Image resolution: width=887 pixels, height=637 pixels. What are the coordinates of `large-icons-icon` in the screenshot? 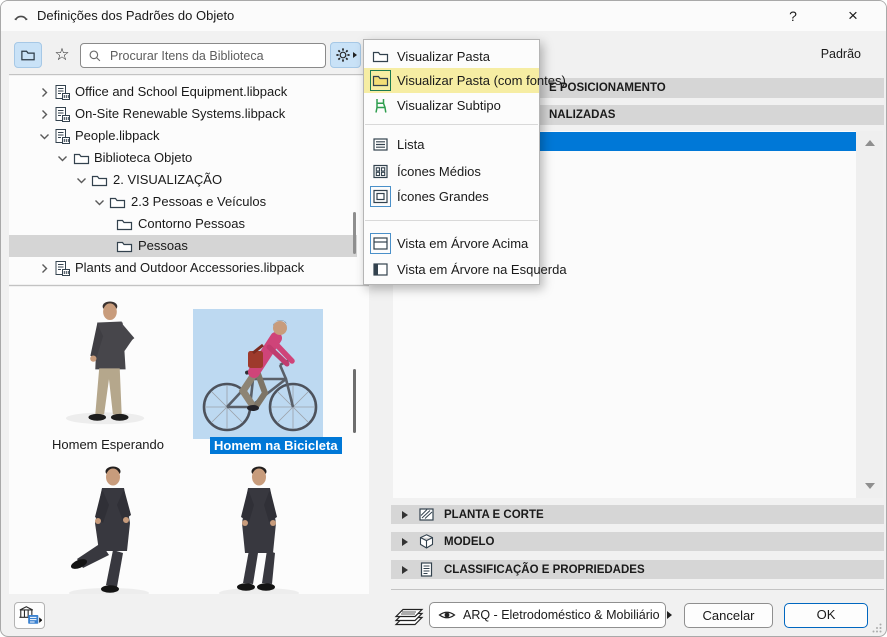 It's located at (380, 196).